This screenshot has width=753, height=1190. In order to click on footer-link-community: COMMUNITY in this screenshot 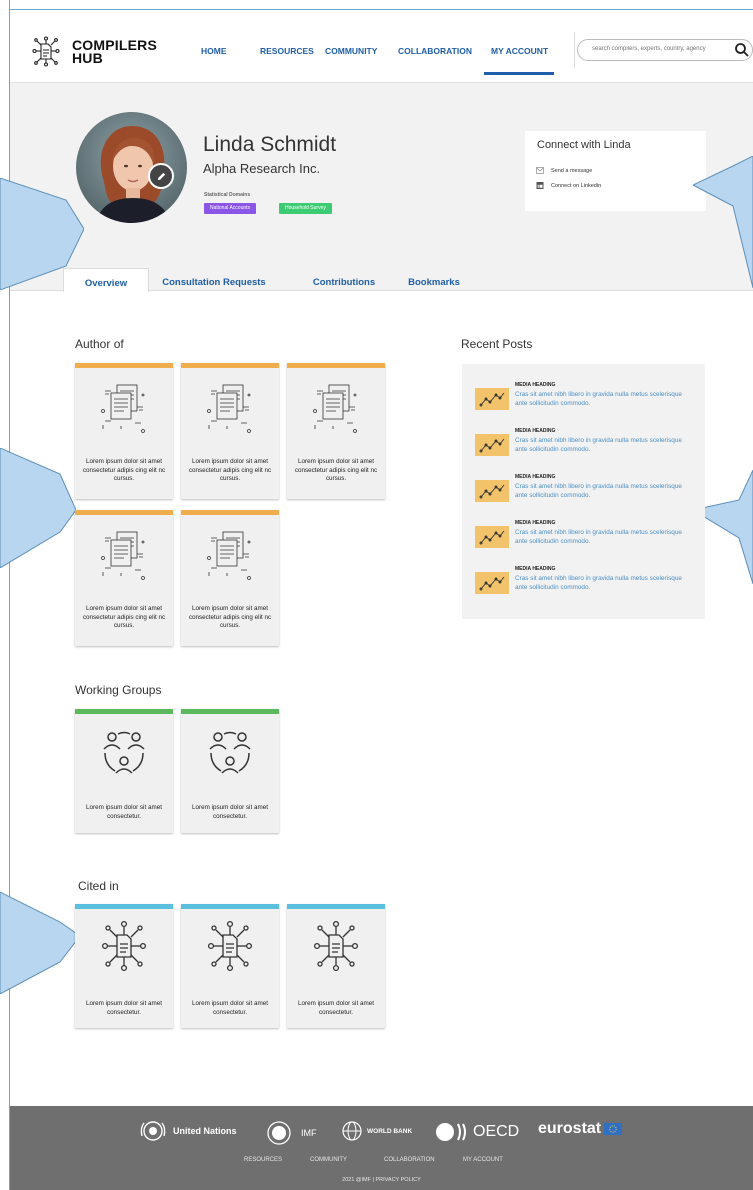, I will do `click(328, 1160)`.